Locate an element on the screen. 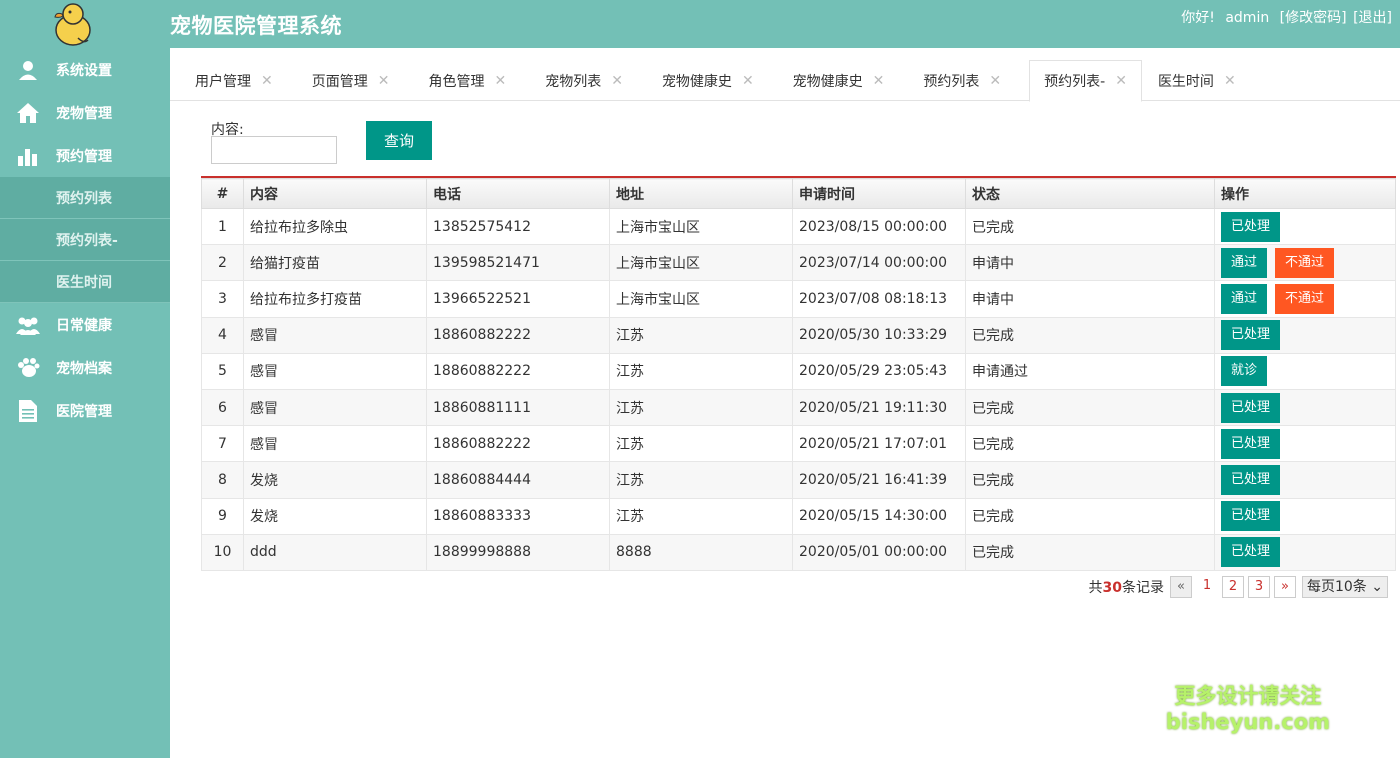 This screenshot has height=758, width=1400. tab-role-management: 角色管理 ✕ is located at coordinates (461, 80).